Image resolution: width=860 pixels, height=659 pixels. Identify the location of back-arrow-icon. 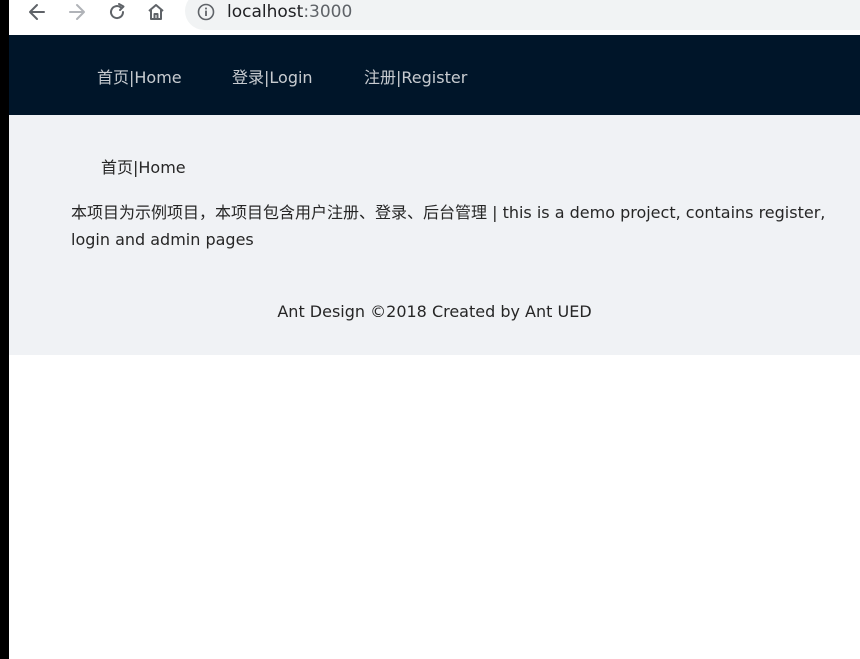
(37, 12).